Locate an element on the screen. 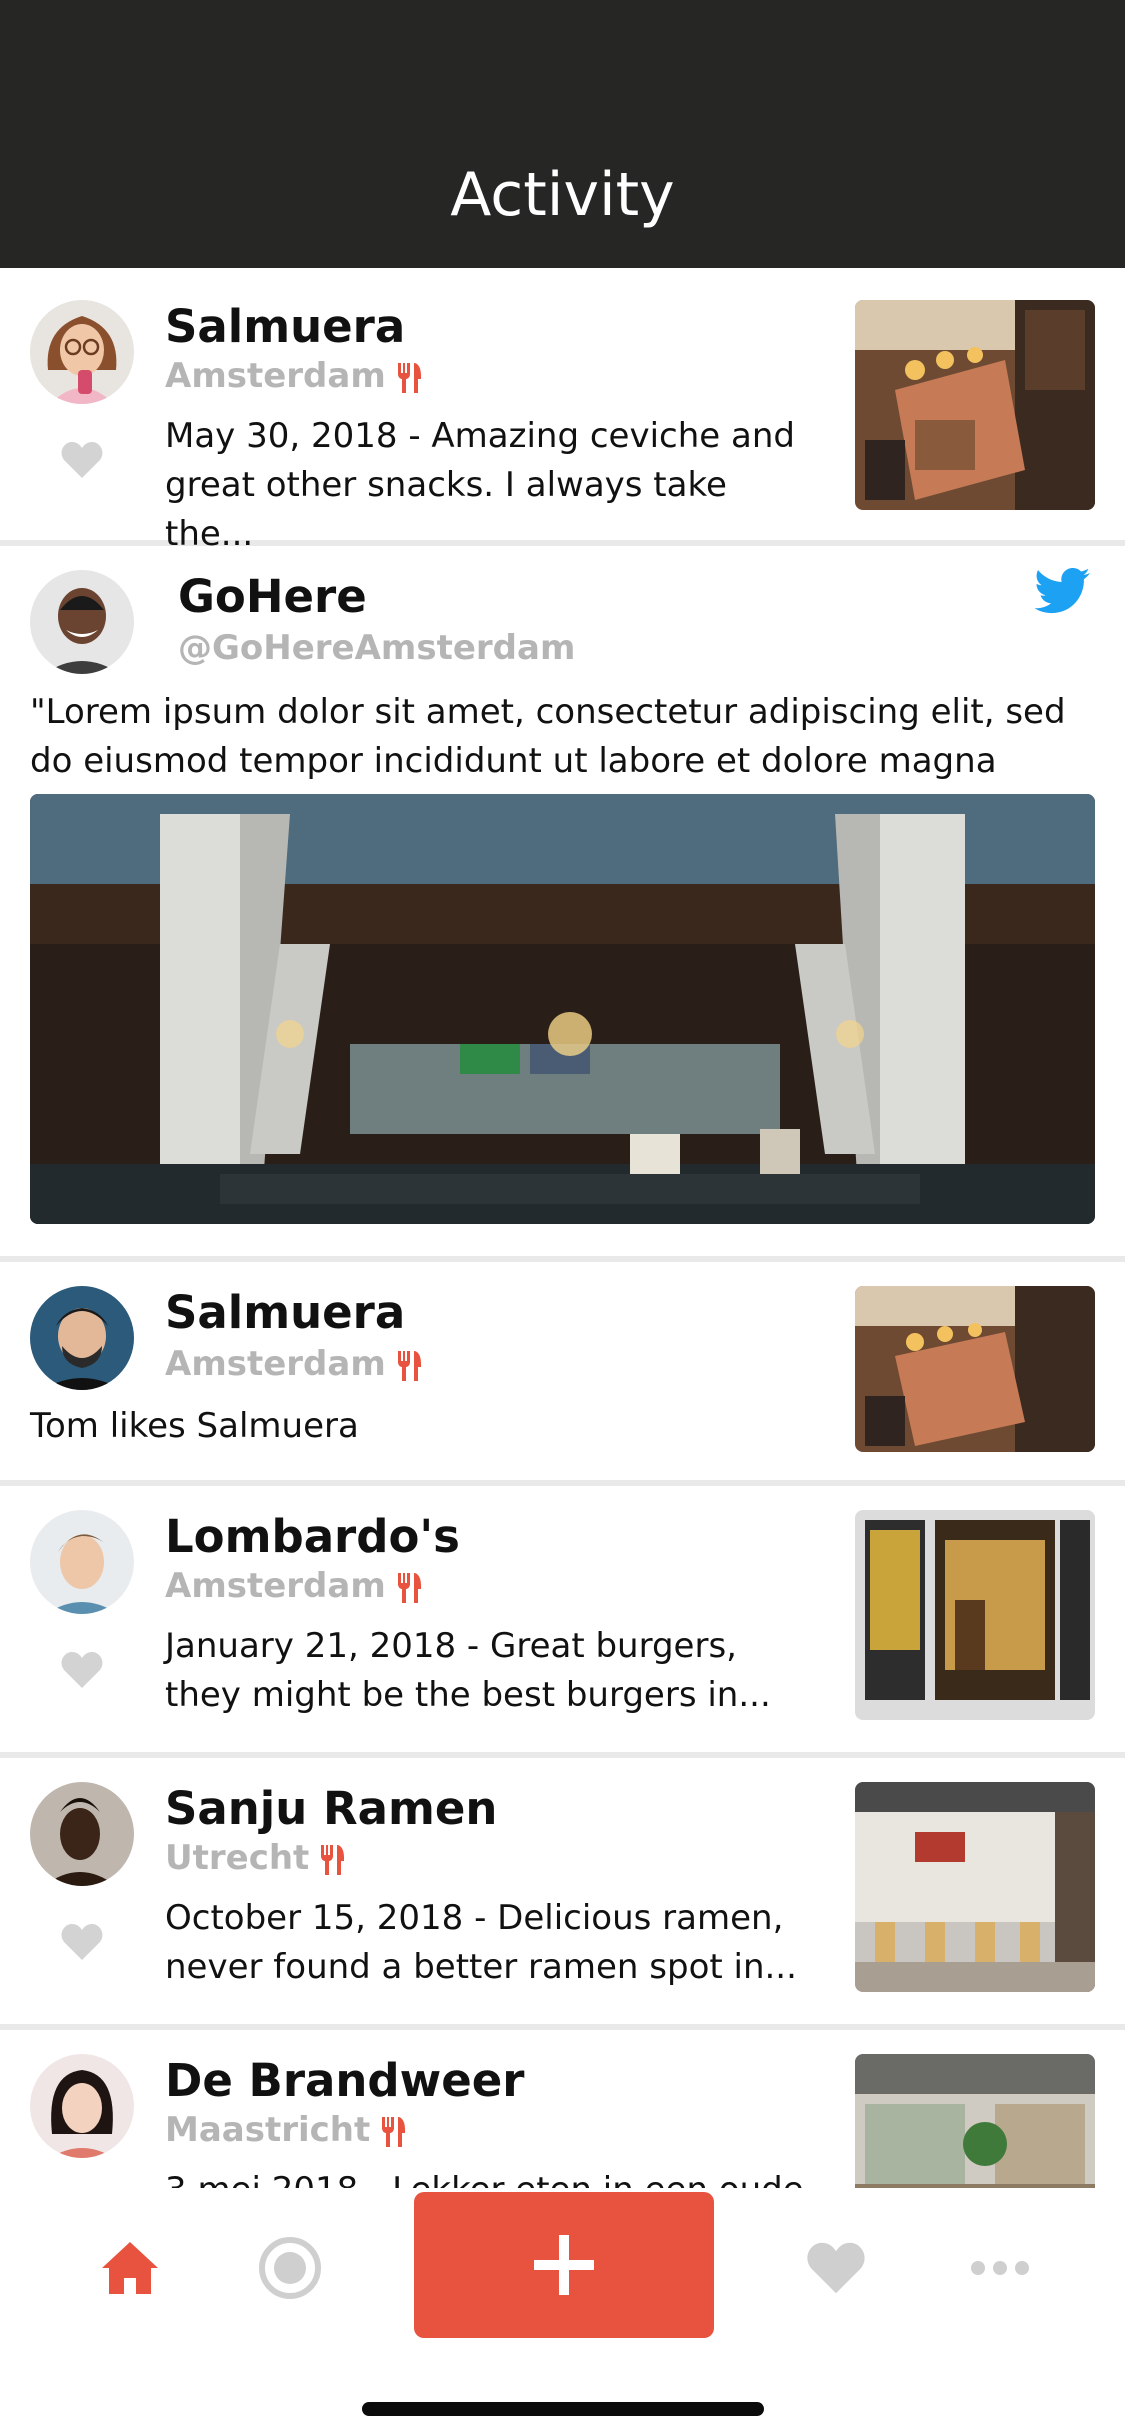 The width and height of the screenshot is (1125, 2436). city-label: Utrecht is located at coordinates (237, 1858).